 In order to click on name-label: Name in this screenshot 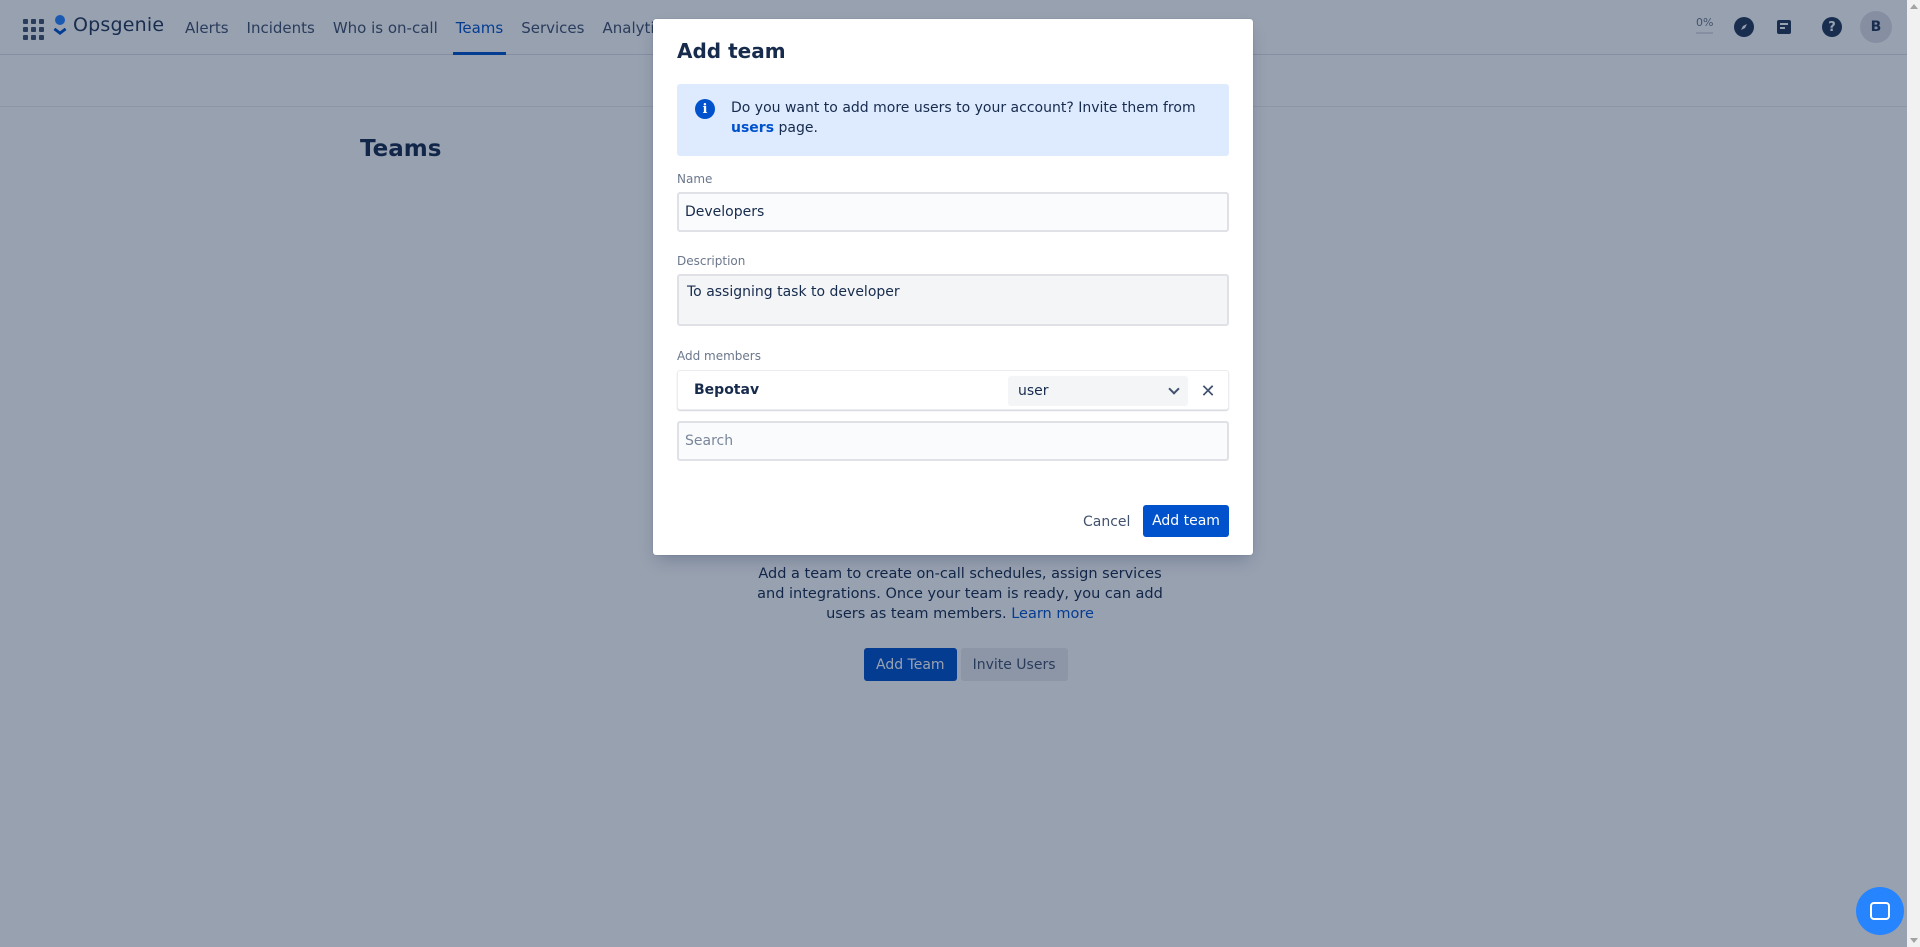, I will do `click(695, 179)`.